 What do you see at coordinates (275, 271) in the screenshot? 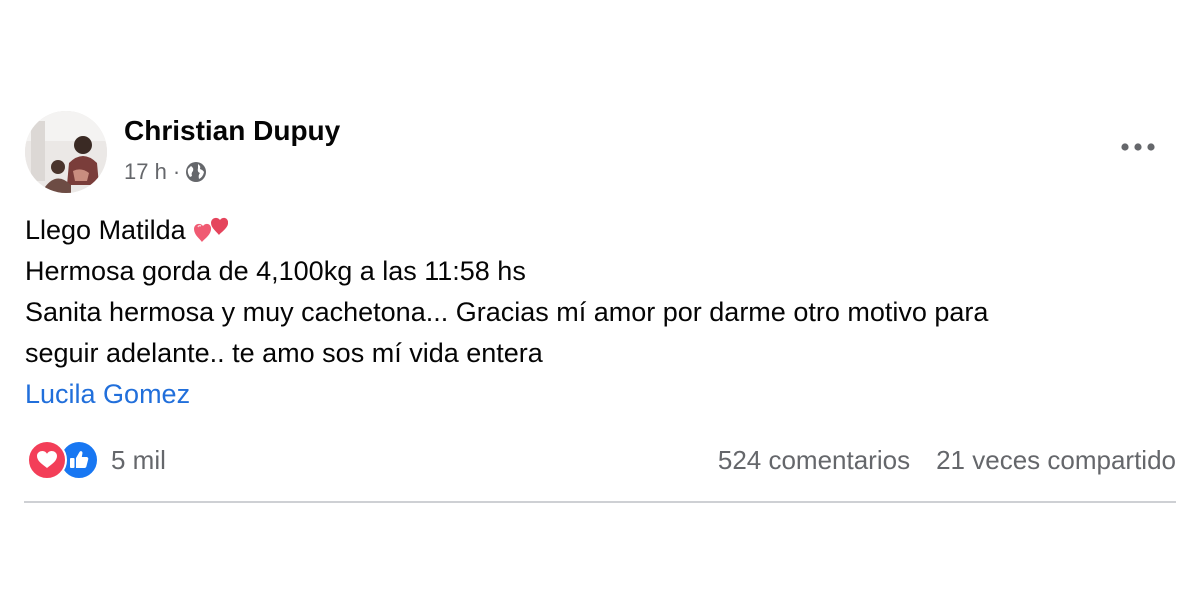
I see `post-line: Hermosa gorda de 4,100kg a las 11:58 hs` at bounding box center [275, 271].